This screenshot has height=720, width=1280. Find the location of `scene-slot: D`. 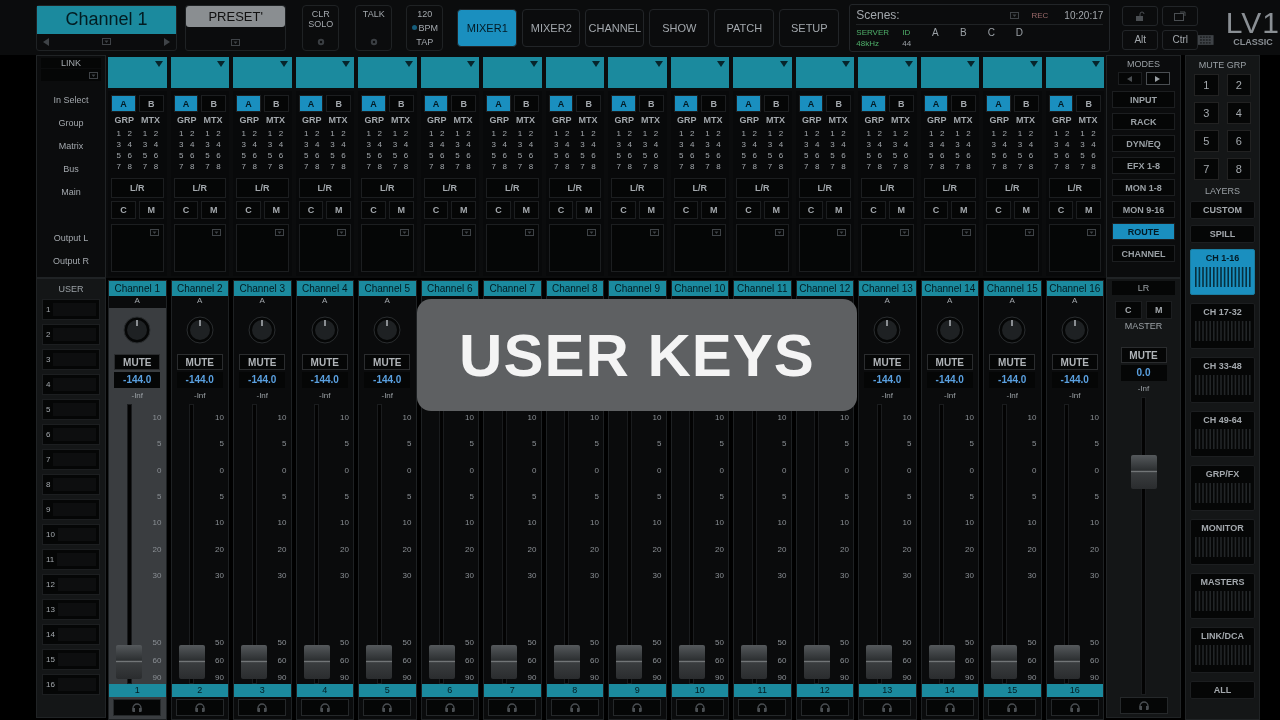

scene-slot: D is located at coordinates (1019, 32).